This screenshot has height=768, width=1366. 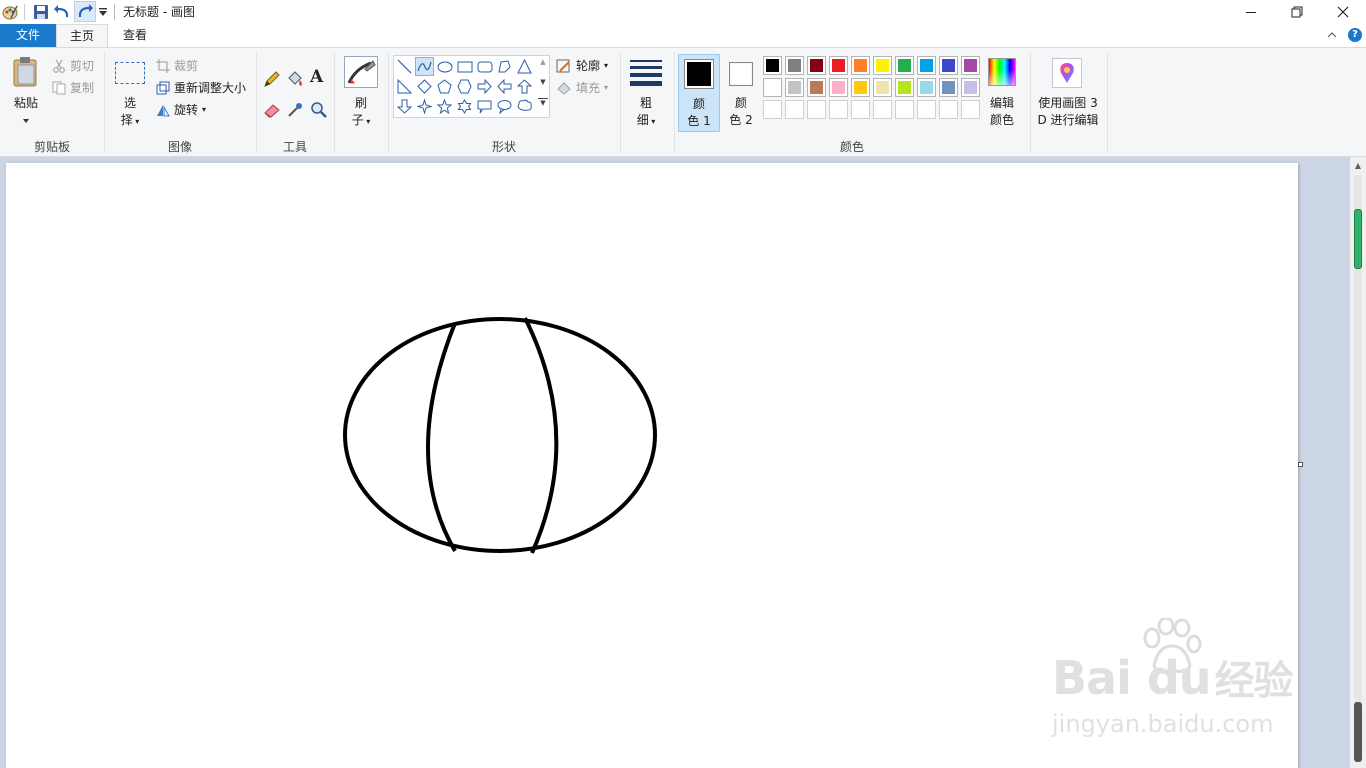 What do you see at coordinates (295, 110) in the screenshot?
I see `color-picker-icon` at bounding box center [295, 110].